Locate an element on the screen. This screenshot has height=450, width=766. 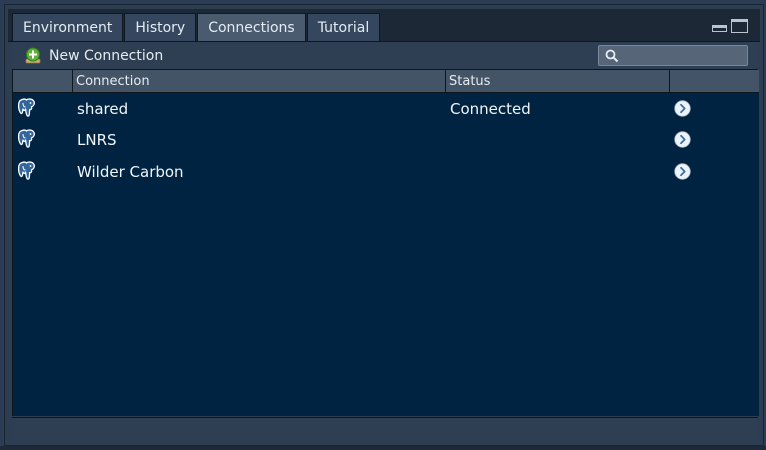
tab-list: Environment History Connections Tutorial is located at coordinates (196, 27).